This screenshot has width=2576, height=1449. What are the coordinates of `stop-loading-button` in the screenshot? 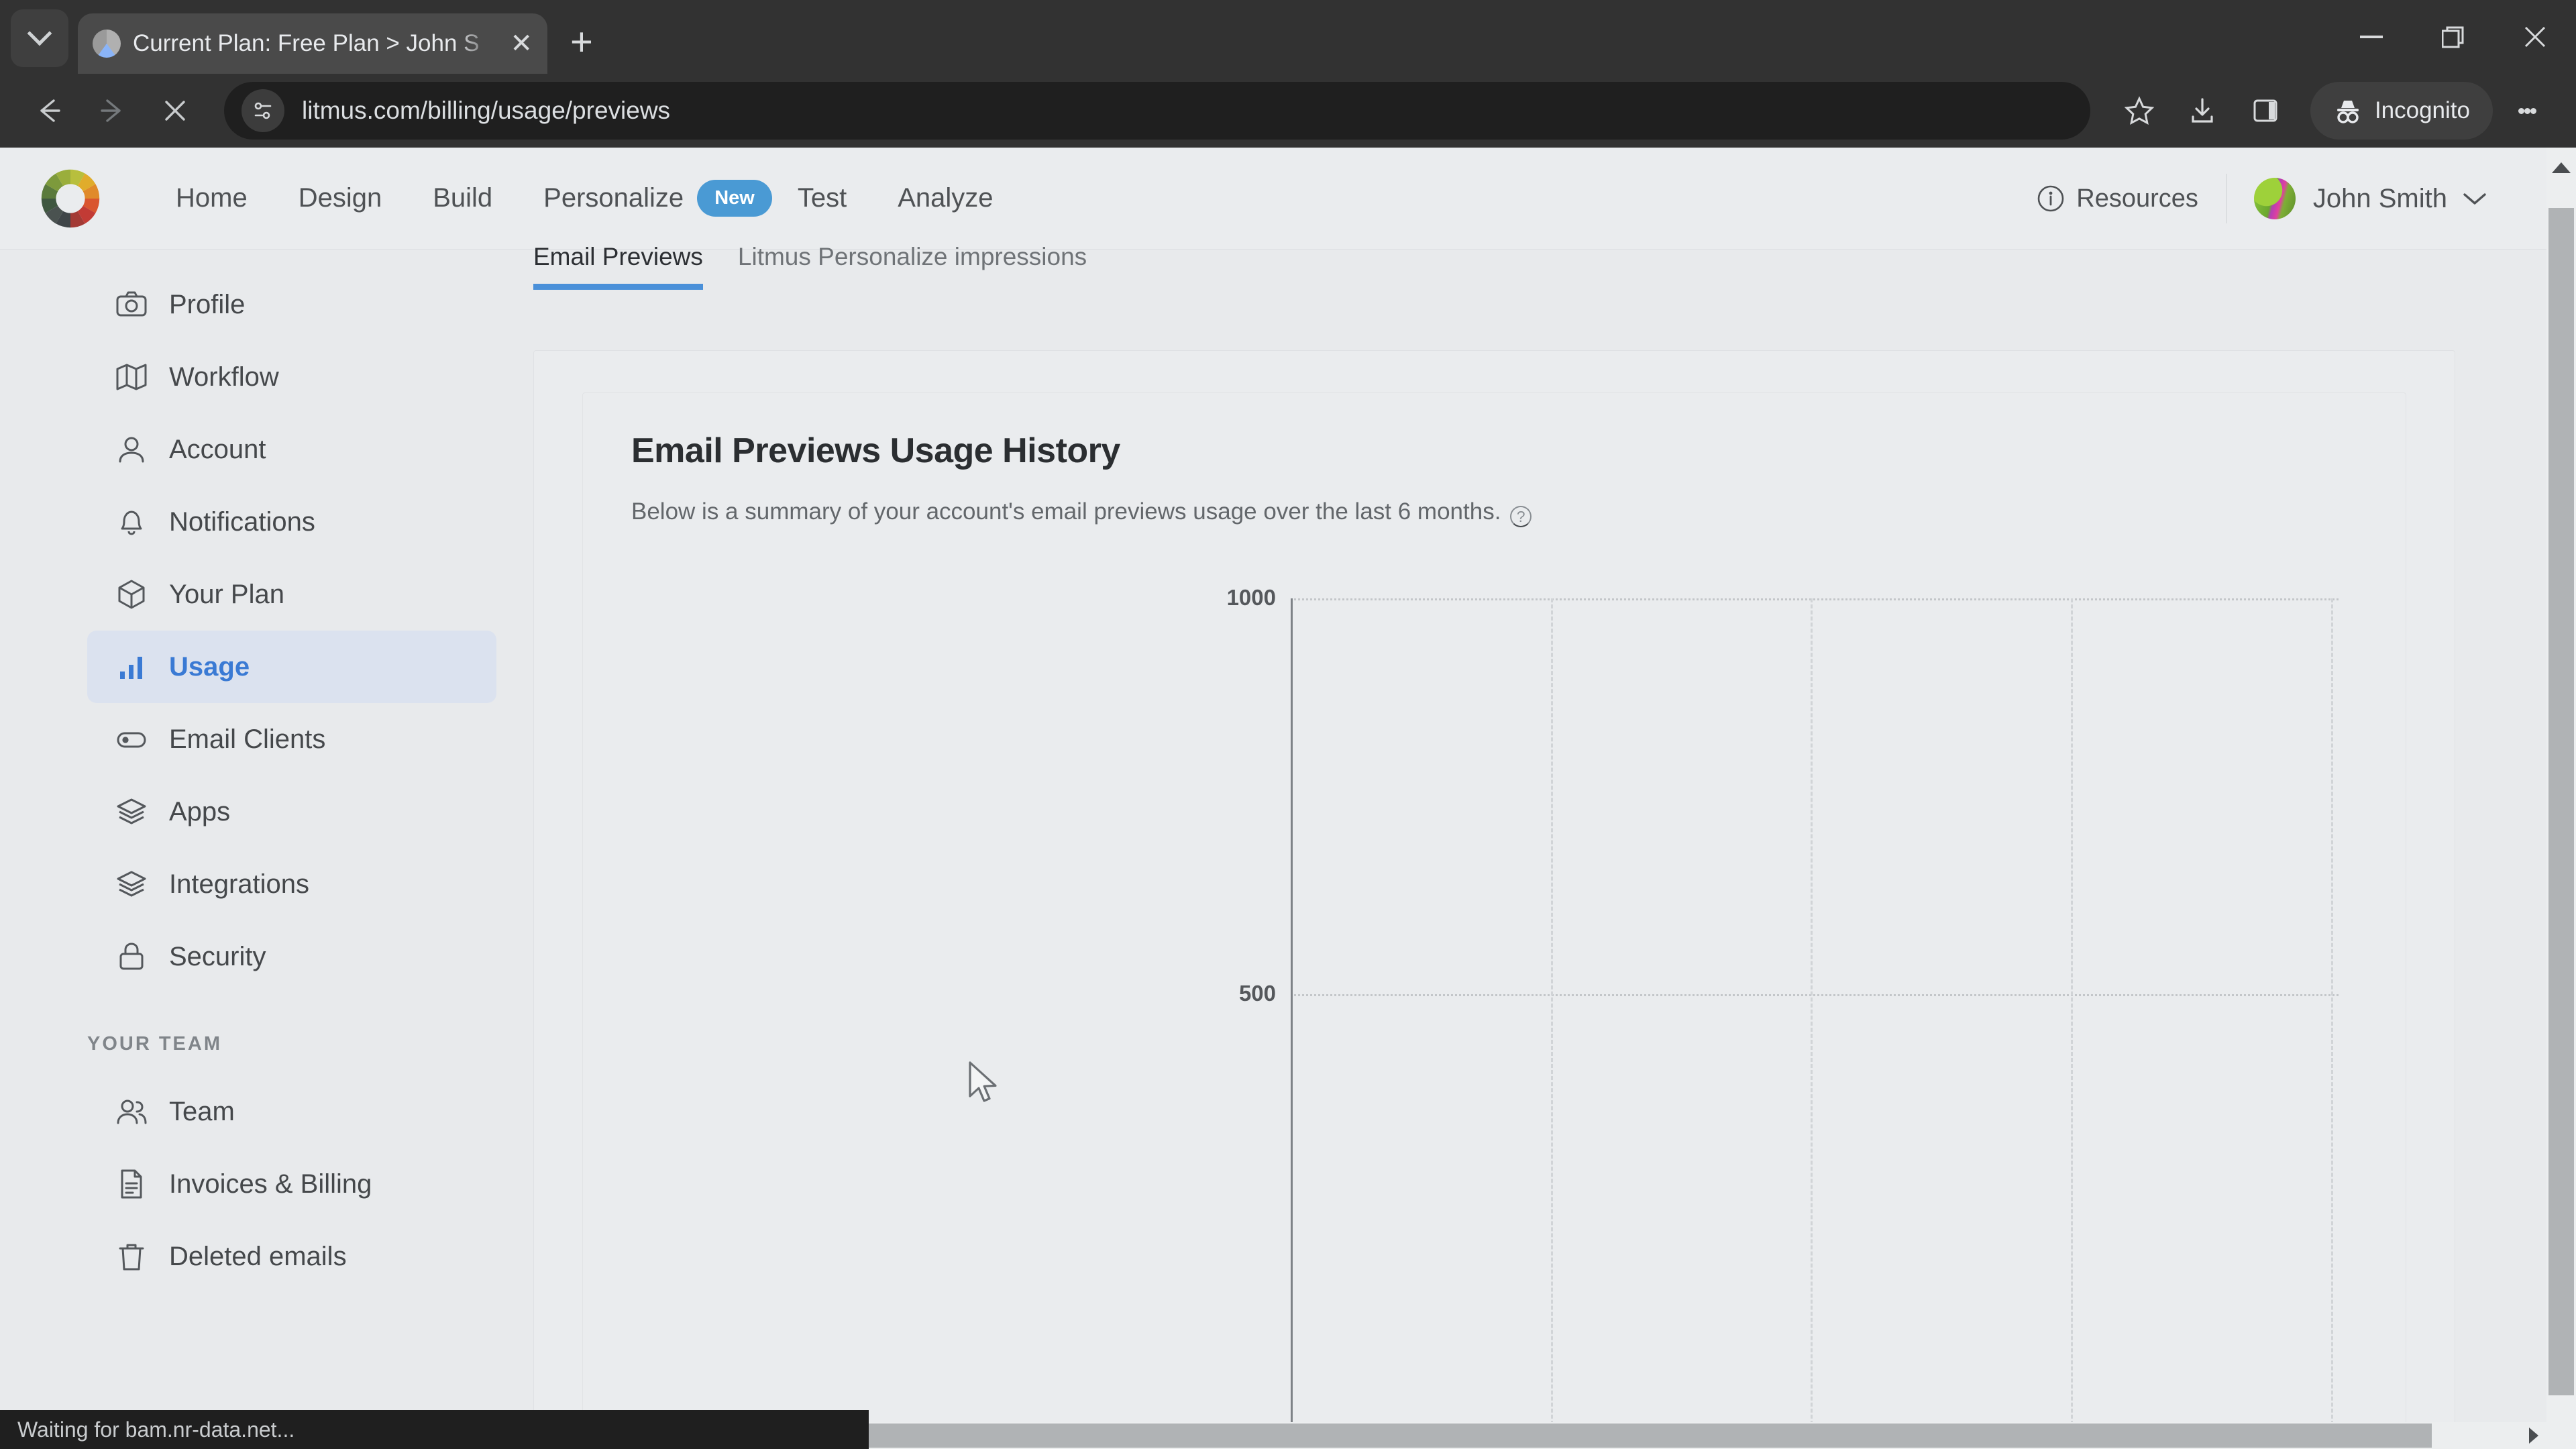 It's located at (175, 111).